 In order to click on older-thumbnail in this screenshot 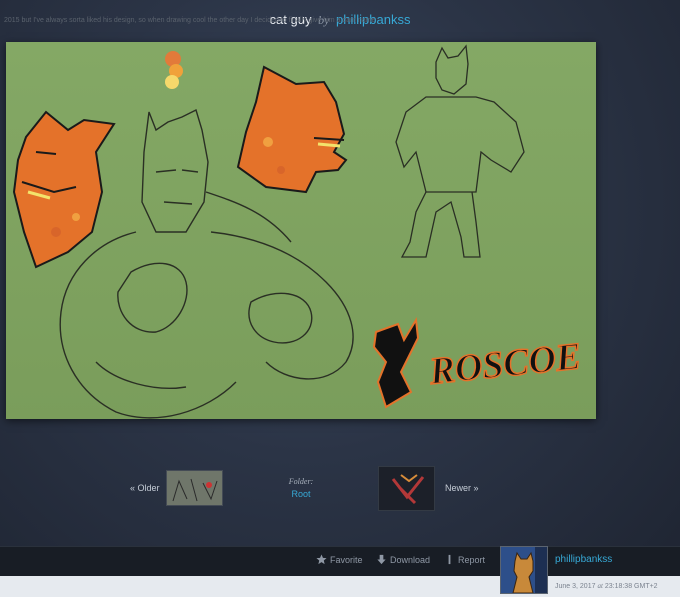, I will do `click(194, 488)`.